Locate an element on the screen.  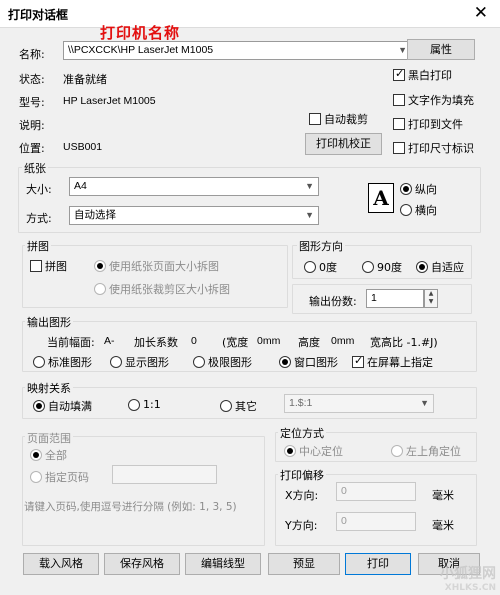
auto-orient-radio: 自适应 is located at coordinates (440, 267).